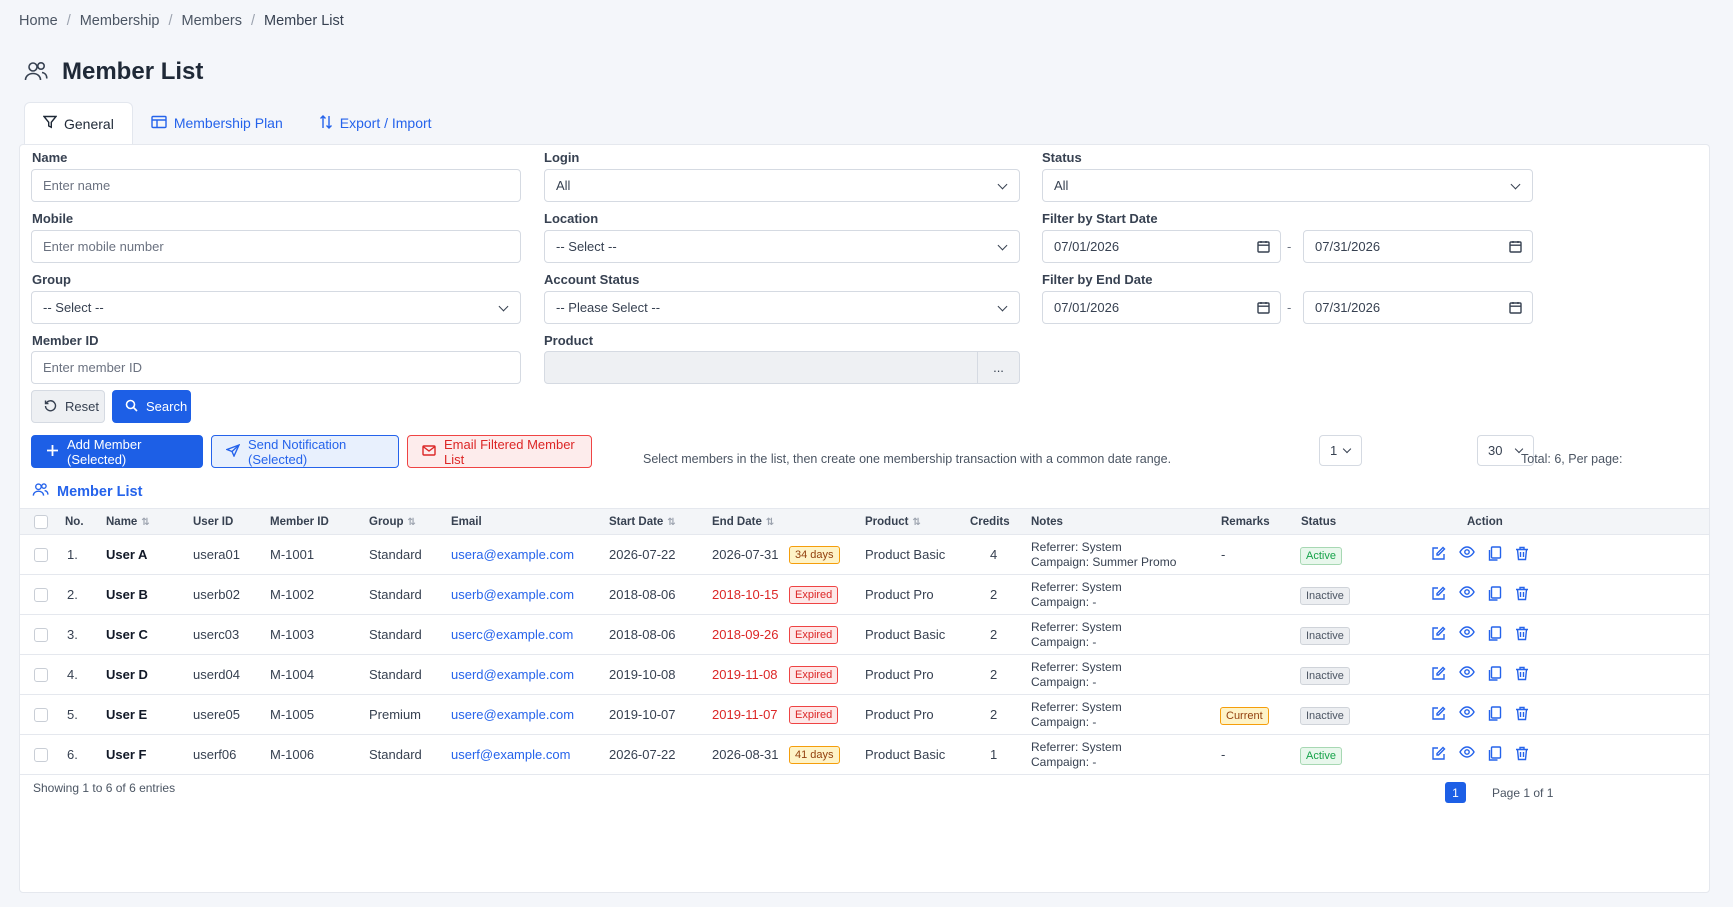  What do you see at coordinates (1161, 307) in the screenshot?
I see `end-date-from-input: 07/01/2026` at bounding box center [1161, 307].